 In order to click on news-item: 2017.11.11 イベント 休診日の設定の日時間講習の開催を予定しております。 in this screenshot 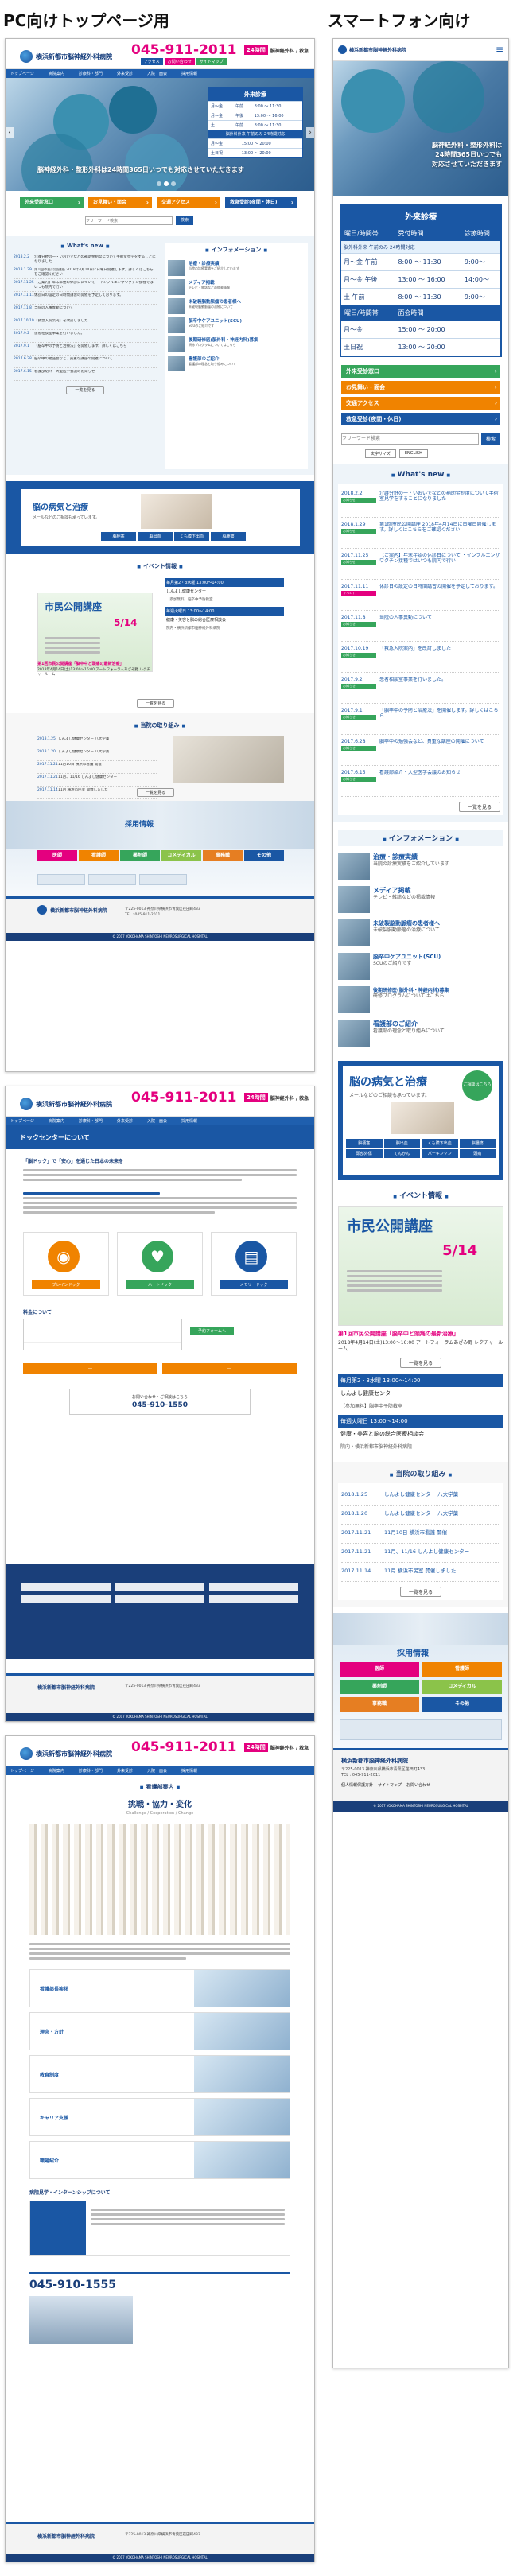, I will do `click(420, 595)`.